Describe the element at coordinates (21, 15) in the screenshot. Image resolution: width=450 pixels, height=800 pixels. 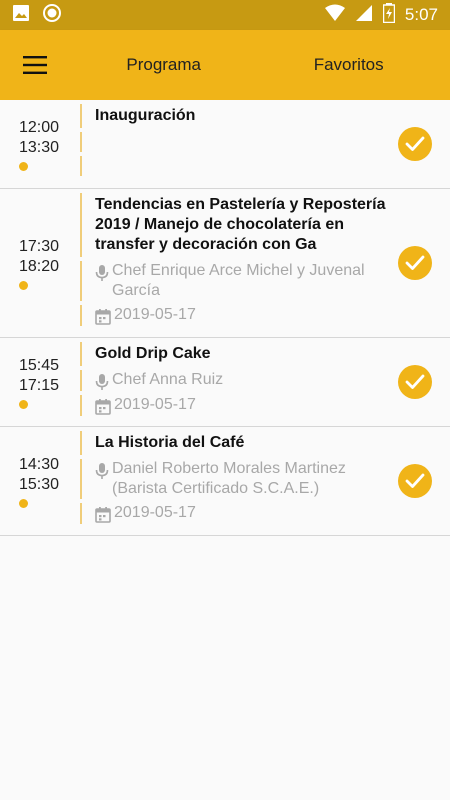
I see `image-icon` at that location.